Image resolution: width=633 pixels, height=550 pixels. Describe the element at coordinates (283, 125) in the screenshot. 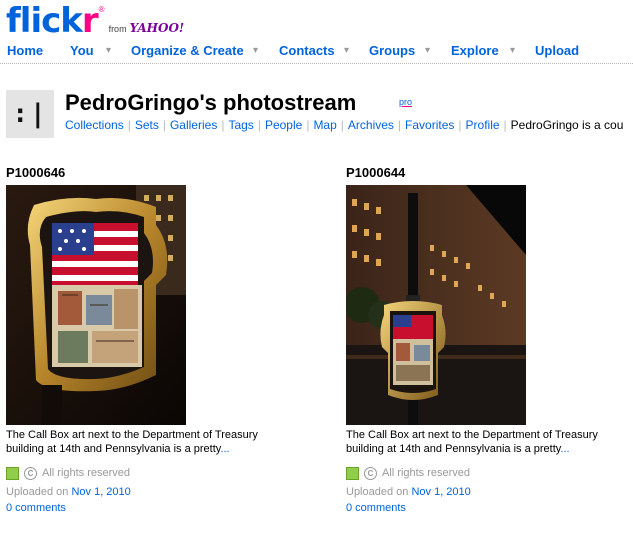

I see `subnav-people: People` at that location.